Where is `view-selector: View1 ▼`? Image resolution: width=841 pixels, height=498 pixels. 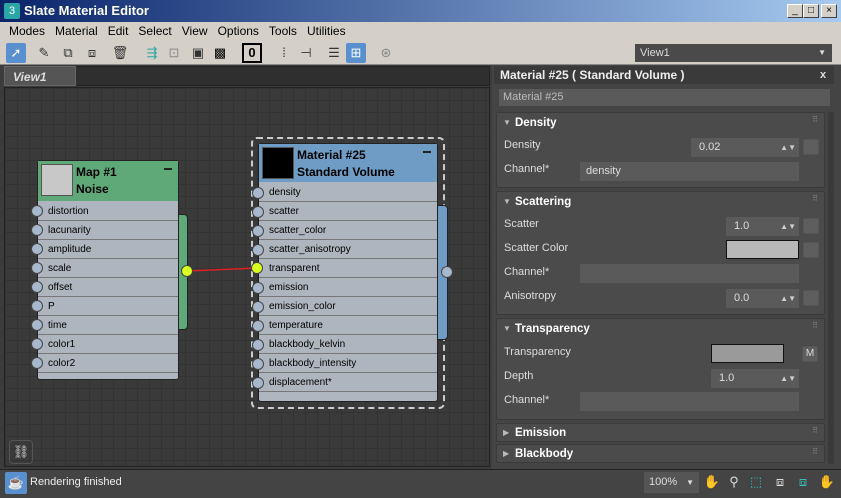
view-selector: View1 ▼ is located at coordinates (733, 53).